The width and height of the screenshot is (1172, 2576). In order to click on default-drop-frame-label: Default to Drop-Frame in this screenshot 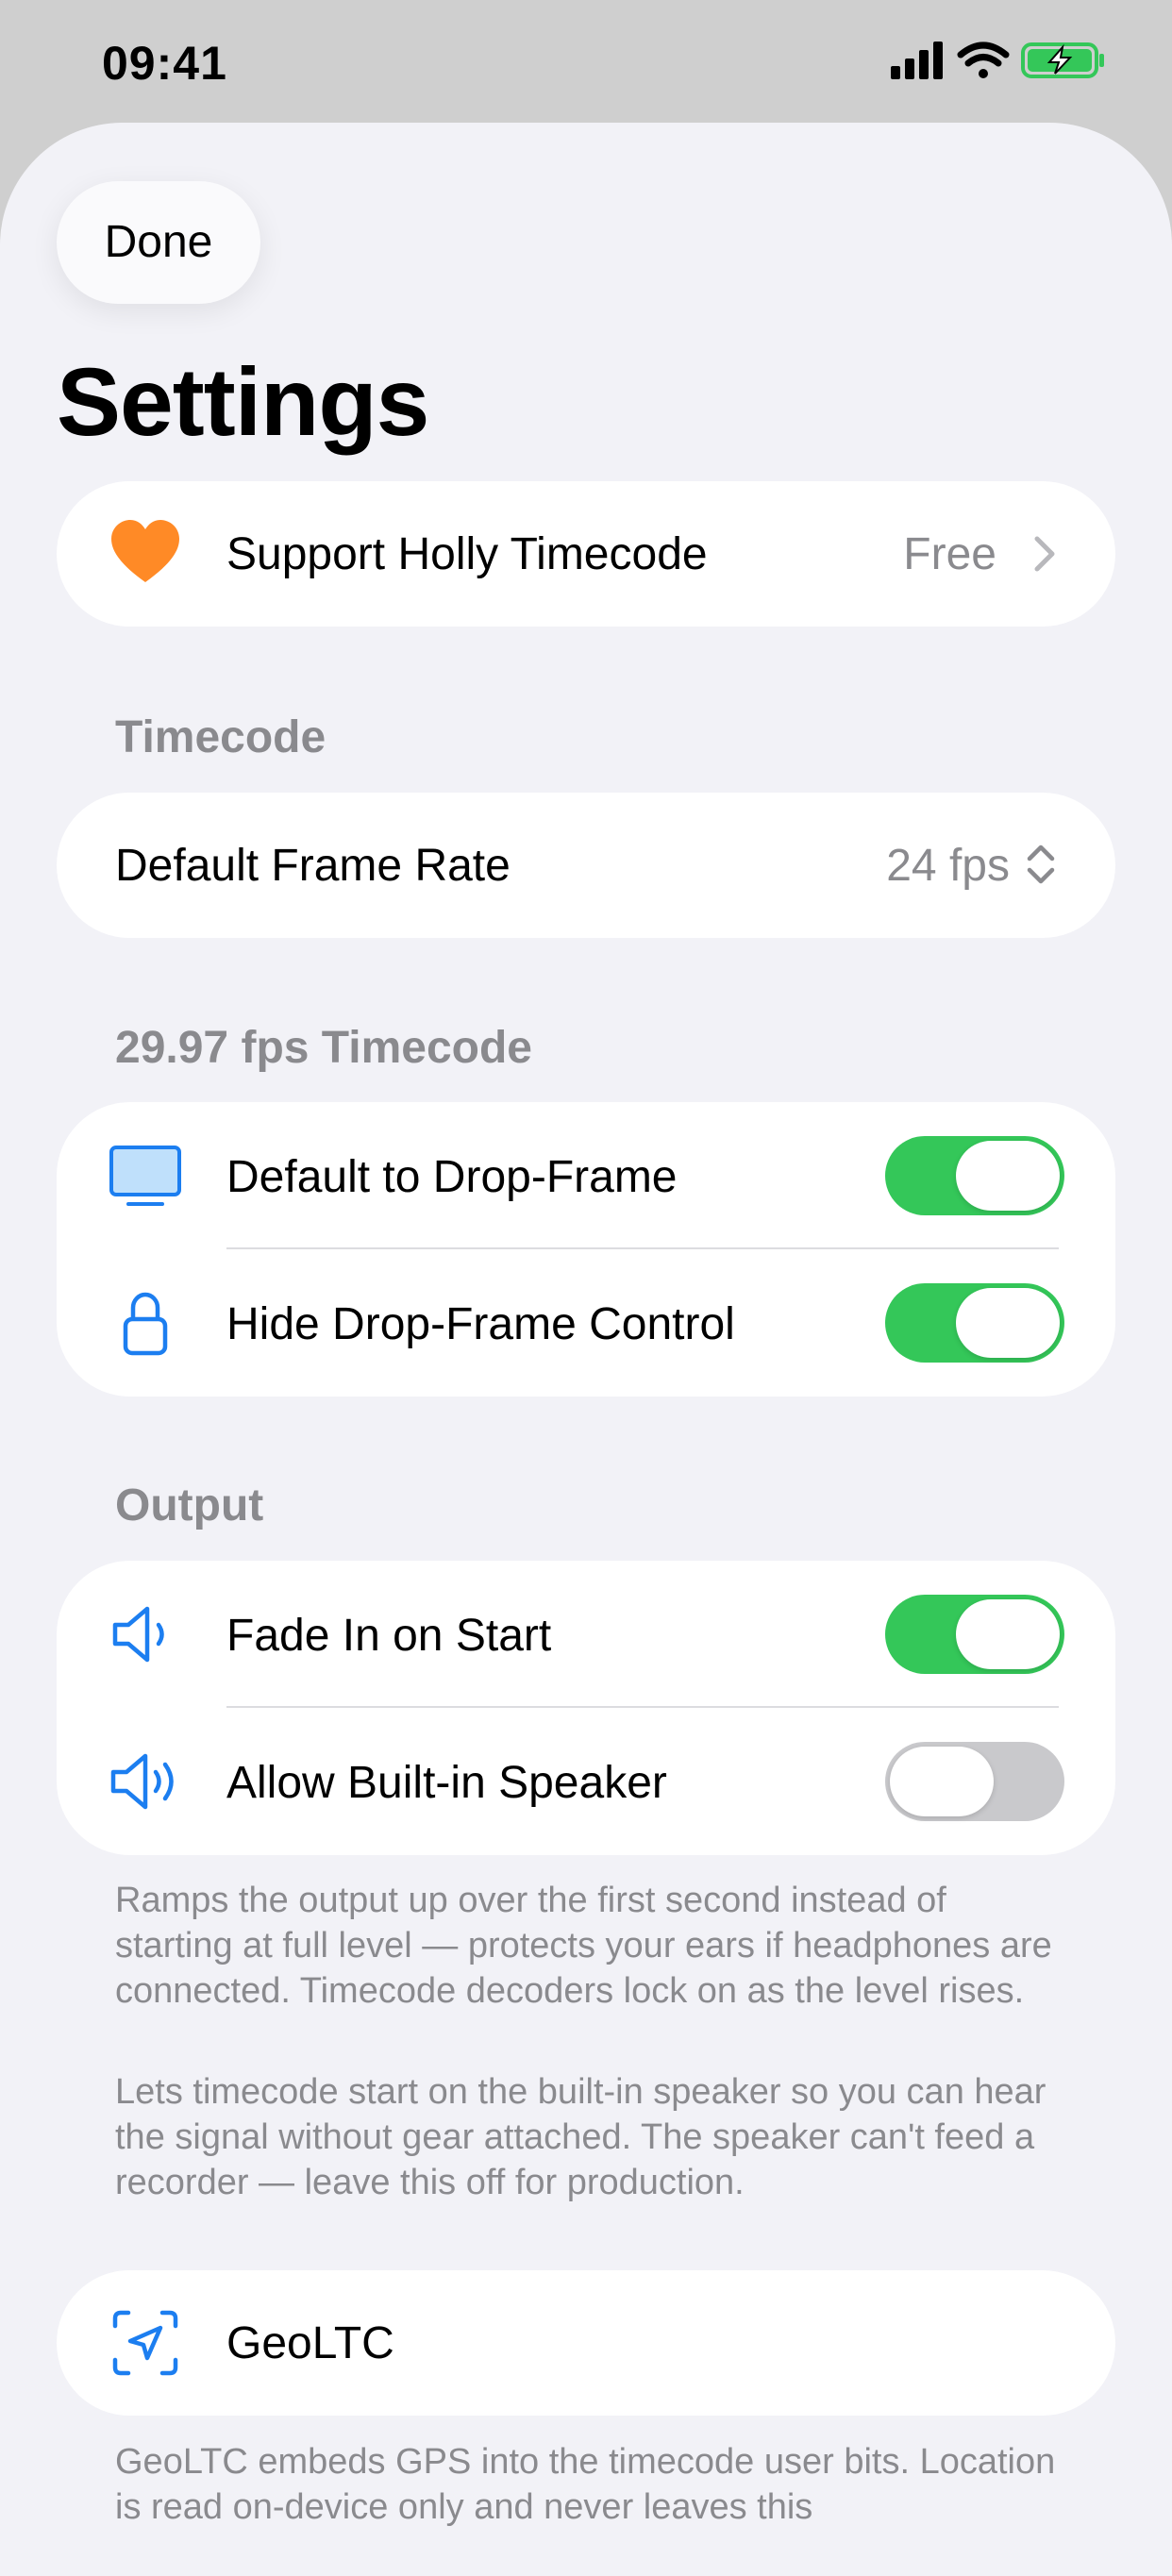, I will do `click(452, 1177)`.